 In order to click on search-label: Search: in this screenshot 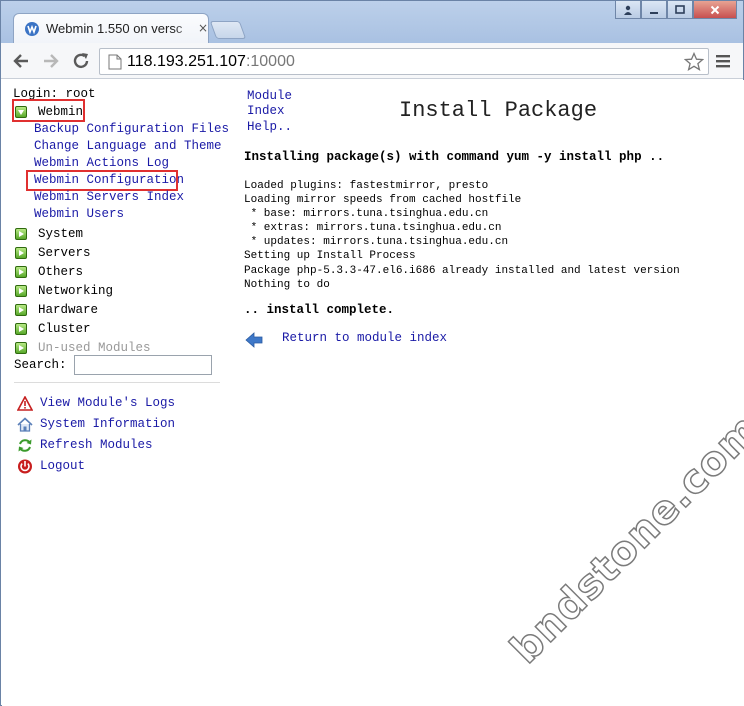, I will do `click(40, 365)`.